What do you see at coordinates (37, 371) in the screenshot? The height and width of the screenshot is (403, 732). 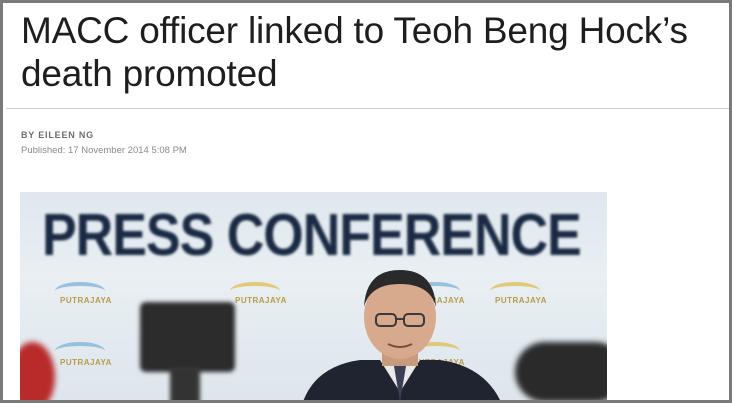 I see `microphone-left-red` at bounding box center [37, 371].